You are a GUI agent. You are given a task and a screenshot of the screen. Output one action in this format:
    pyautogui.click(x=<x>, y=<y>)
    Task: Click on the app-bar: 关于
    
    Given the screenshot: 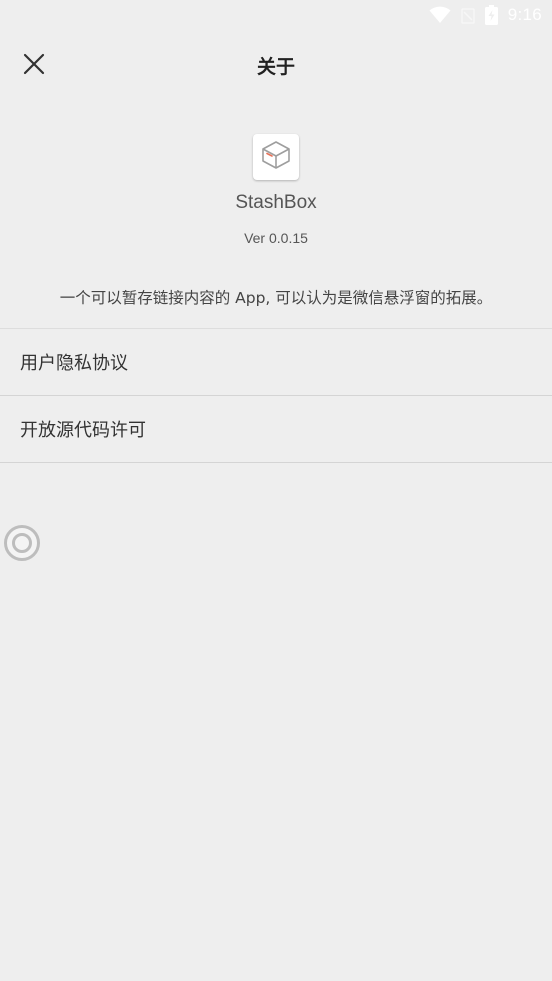 What is the action you would take?
    pyautogui.click(x=276, y=66)
    